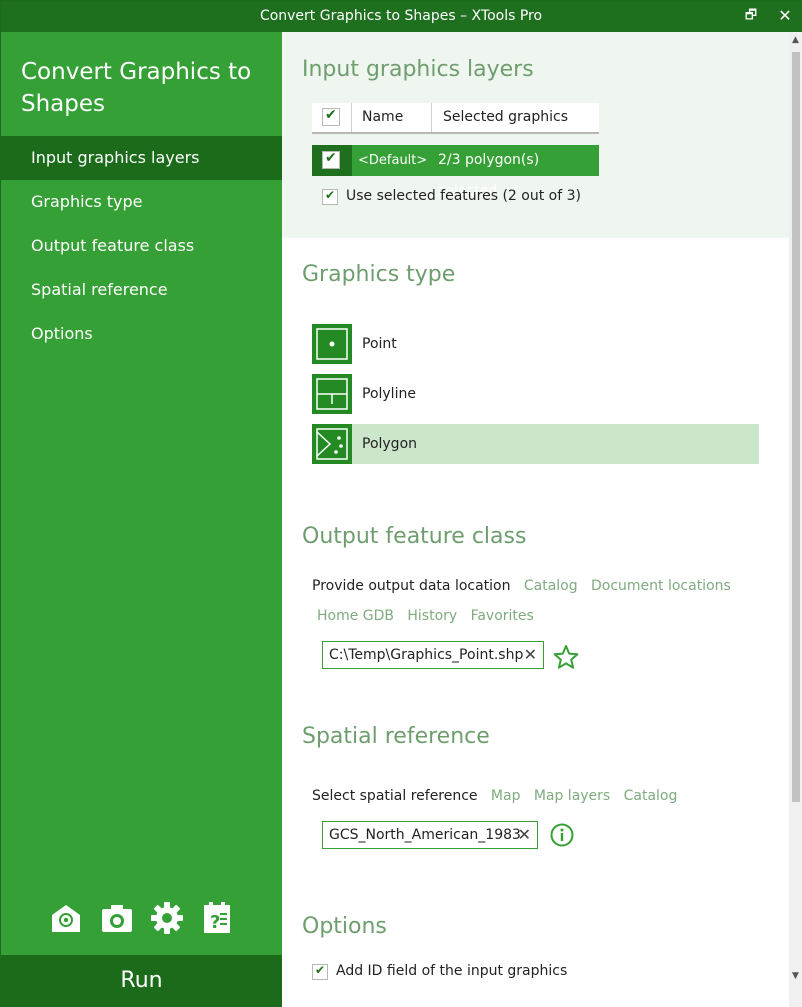  What do you see at coordinates (425, 835) in the screenshot?
I see `spatial-reference-value: GCS_North_American_1983` at bounding box center [425, 835].